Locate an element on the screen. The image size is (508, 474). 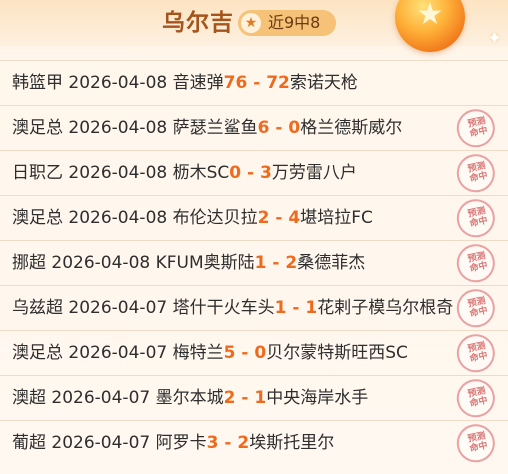
header: 乌尔吉 ★ 近9中8 ★ ✦ is located at coordinates (254, 26).